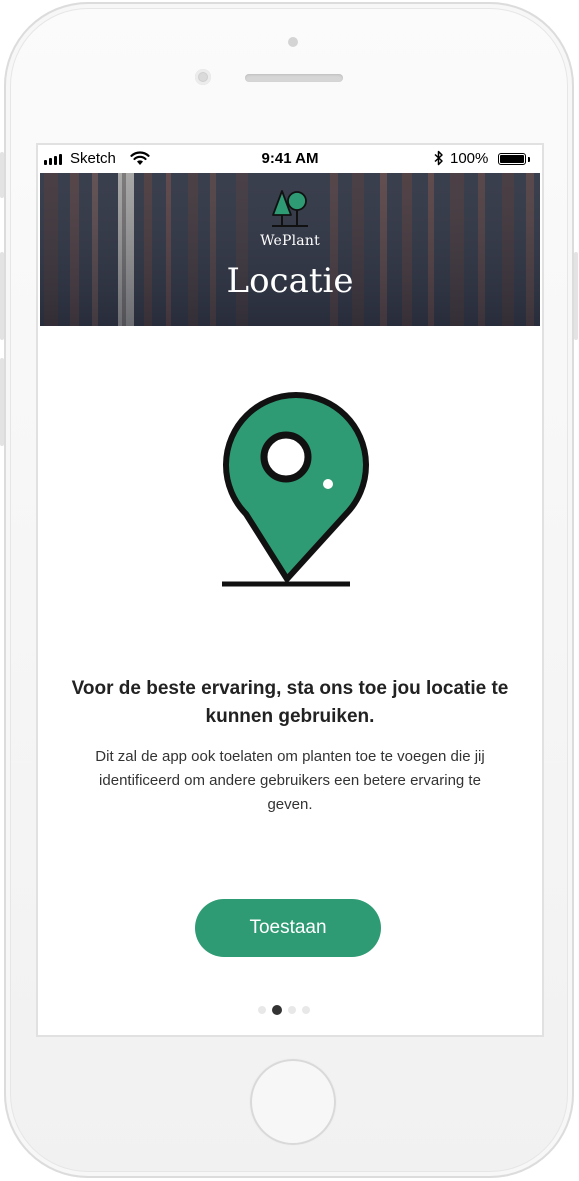  Describe the element at coordinates (288, 928) in the screenshot. I see `allow-button: Toestaan` at that location.